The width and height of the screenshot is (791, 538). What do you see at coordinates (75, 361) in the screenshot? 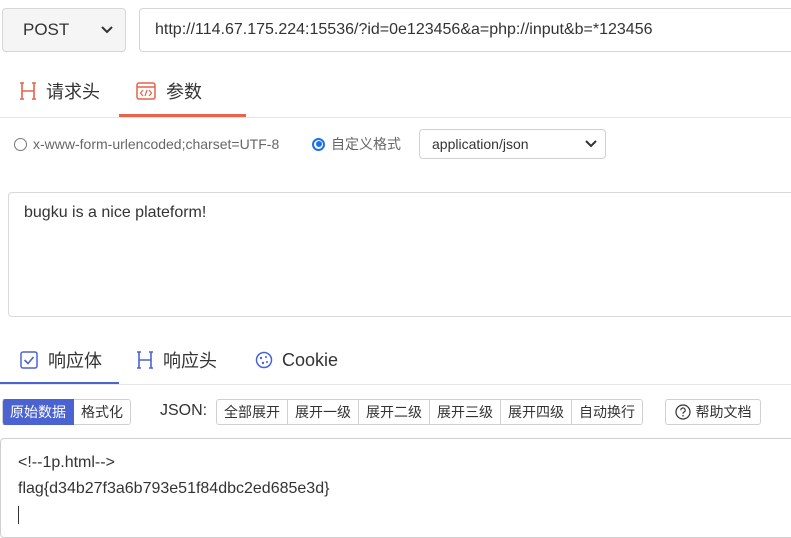
I see `tab-label: 响应体` at bounding box center [75, 361].